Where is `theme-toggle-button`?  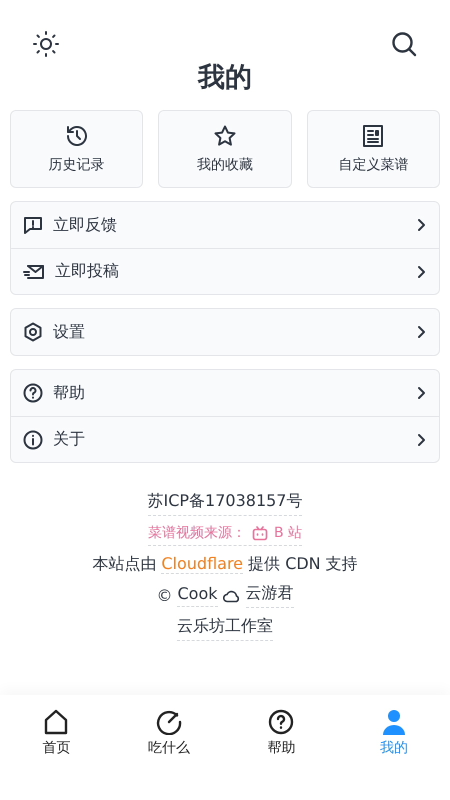
theme-toggle-button is located at coordinates (46, 44).